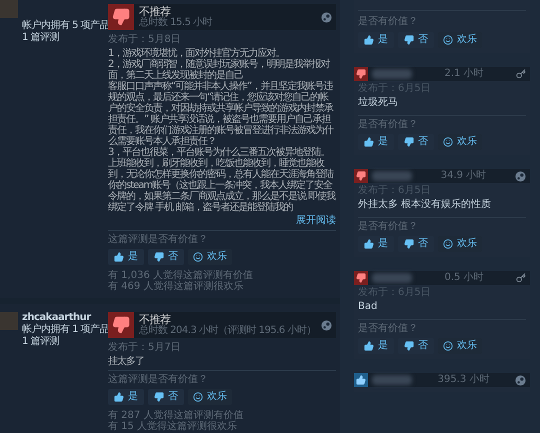 The height and width of the screenshot is (433, 540). I want to click on review-text: 垃圾死马, so click(378, 103).